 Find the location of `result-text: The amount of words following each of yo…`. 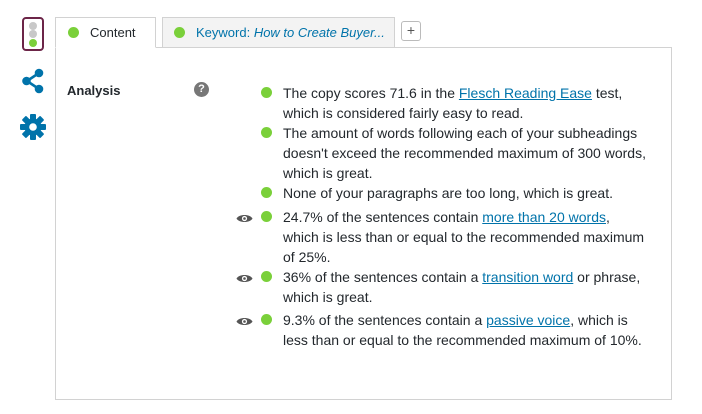

result-text: The amount of words following each of yo… is located at coordinates (464, 153).